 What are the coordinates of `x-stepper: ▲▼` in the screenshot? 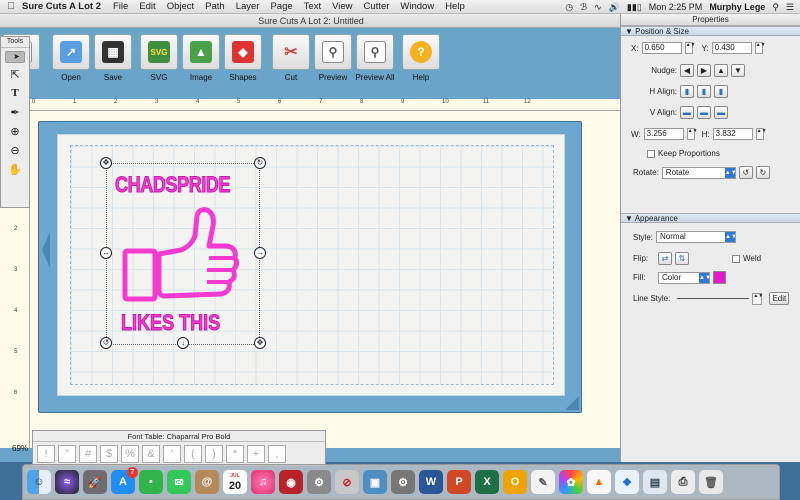 It's located at (689, 48).